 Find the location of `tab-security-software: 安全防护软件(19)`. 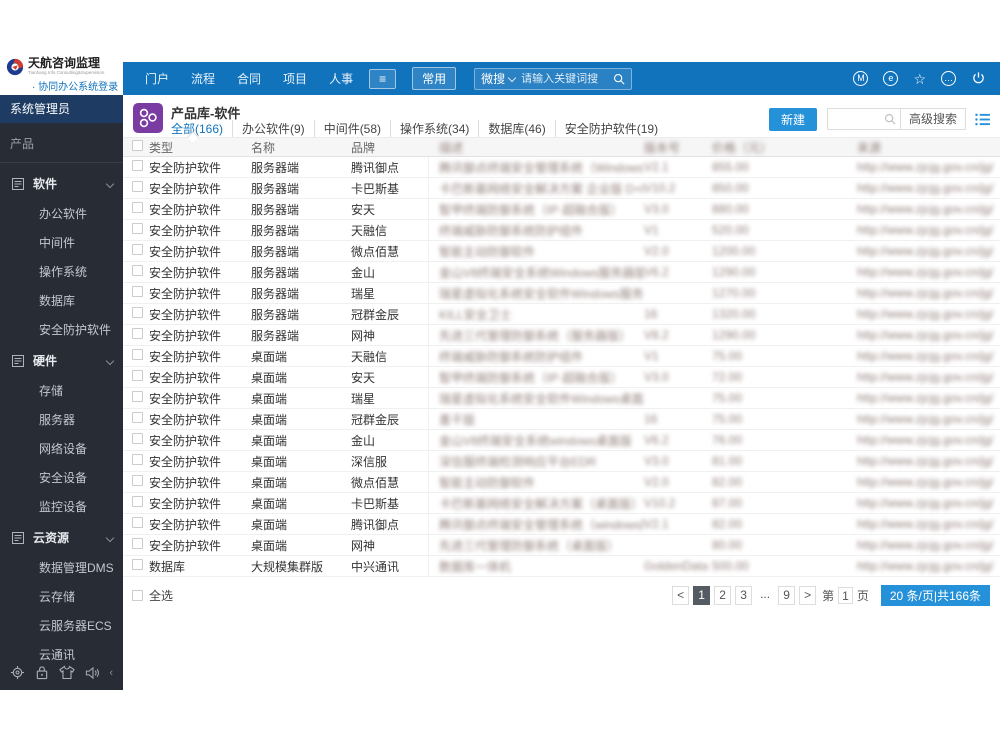

tab-security-software: 安全防护软件(19) is located at coordinates (610, 128).